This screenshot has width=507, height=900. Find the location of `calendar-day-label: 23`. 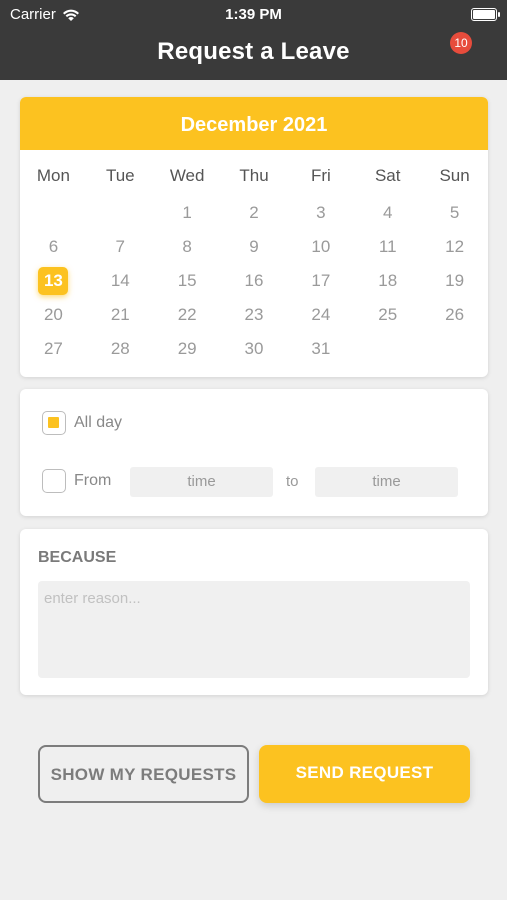

calendar-day-label: 23 is located at coordinates (254, 314).